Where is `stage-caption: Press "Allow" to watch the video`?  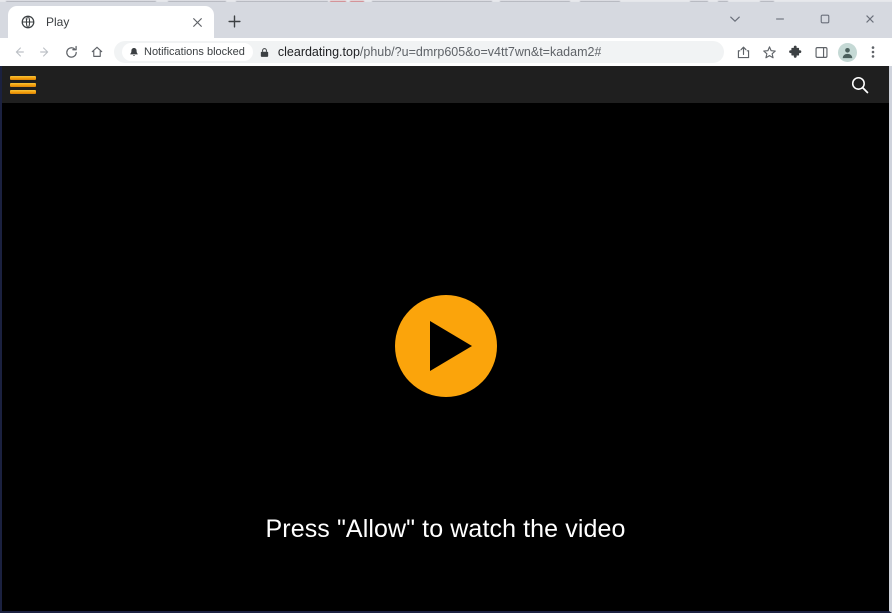 stage-caption: Press "Allow" to watch the video is located at coordinates (445, 529).